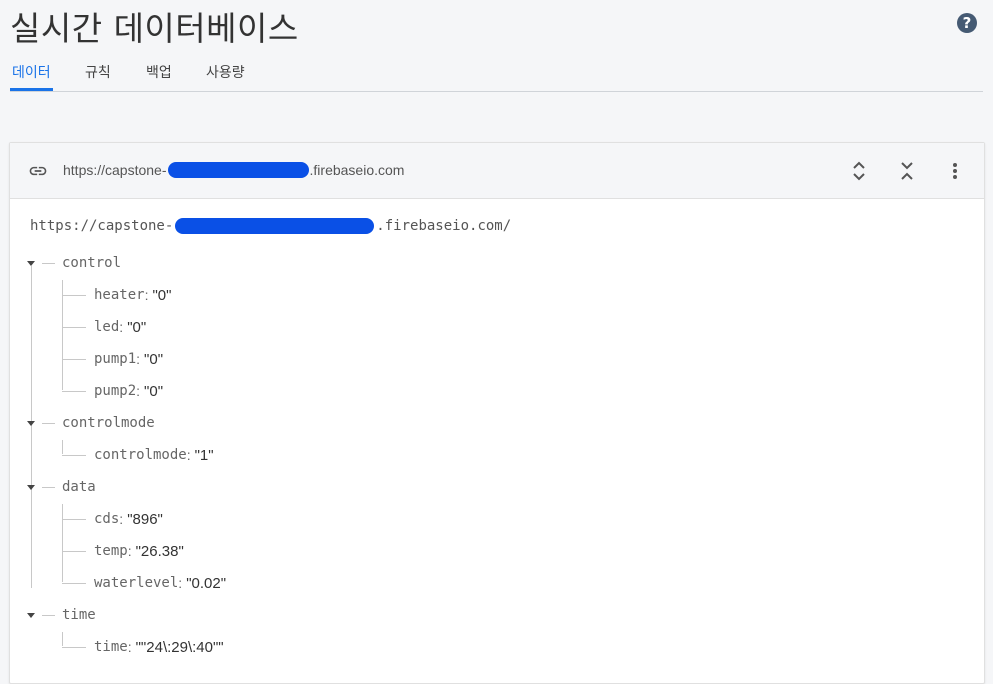 Image resolution: width=993 pixels, height=684 pixels. Describe the element at coordinates (98, 72) in the screenshot. I see `tab-rules: 규칙` at that location.